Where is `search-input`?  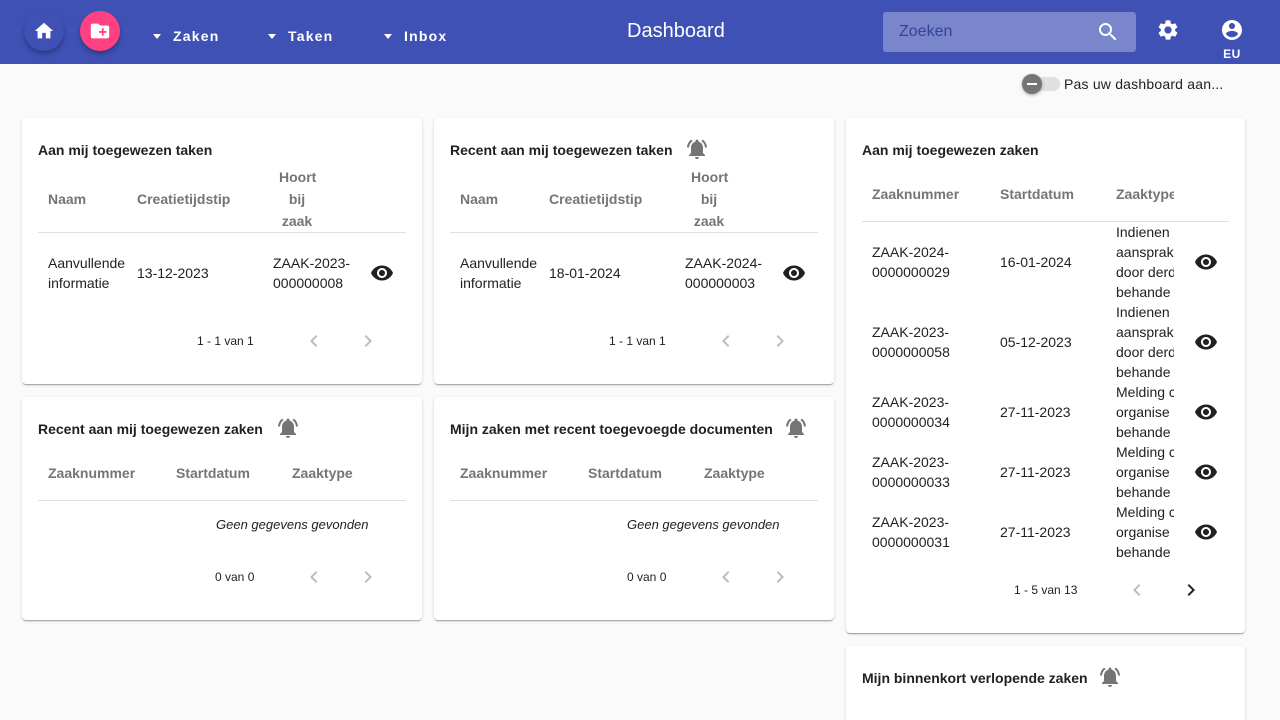
search-input is located at coordinates (994, 32).